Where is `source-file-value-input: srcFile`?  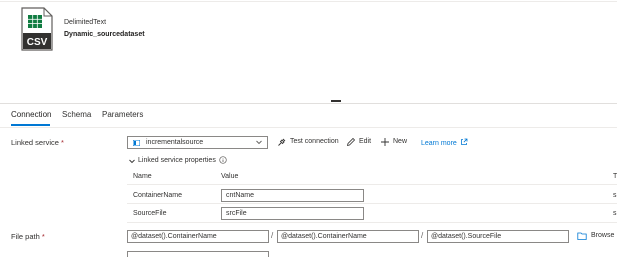
source-file-value-input: srcFile is located at coordinates (292, 213).